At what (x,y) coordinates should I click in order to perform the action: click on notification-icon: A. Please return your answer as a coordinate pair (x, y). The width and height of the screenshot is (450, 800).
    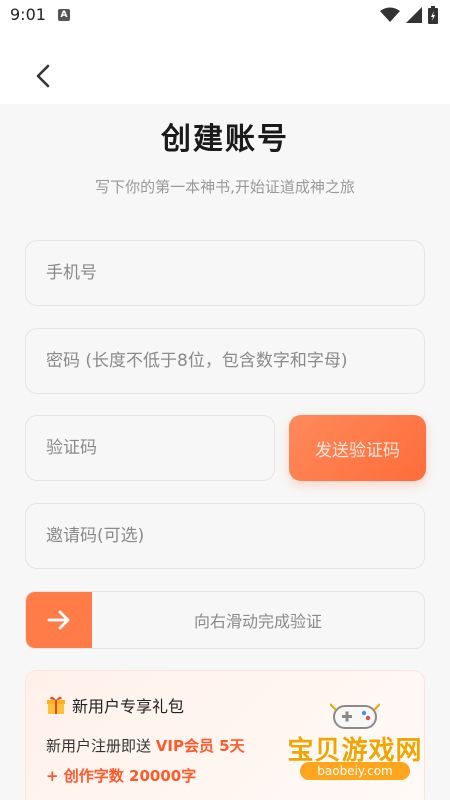
    Looking at the image, I should click on (64, 15).